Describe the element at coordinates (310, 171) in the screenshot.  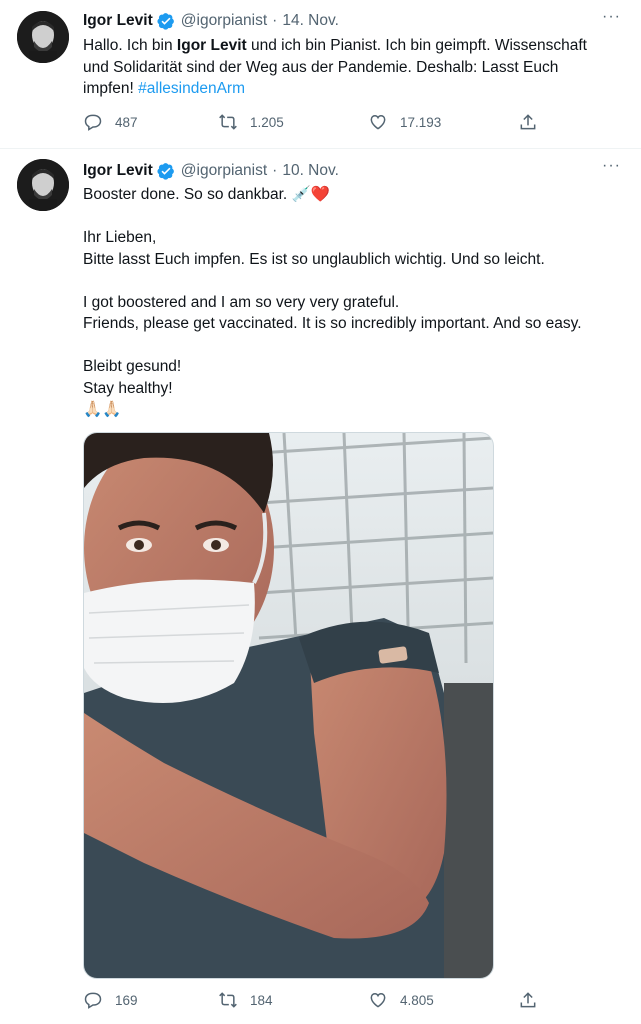
I see `tweet-date: 10. Nov.` at that location.